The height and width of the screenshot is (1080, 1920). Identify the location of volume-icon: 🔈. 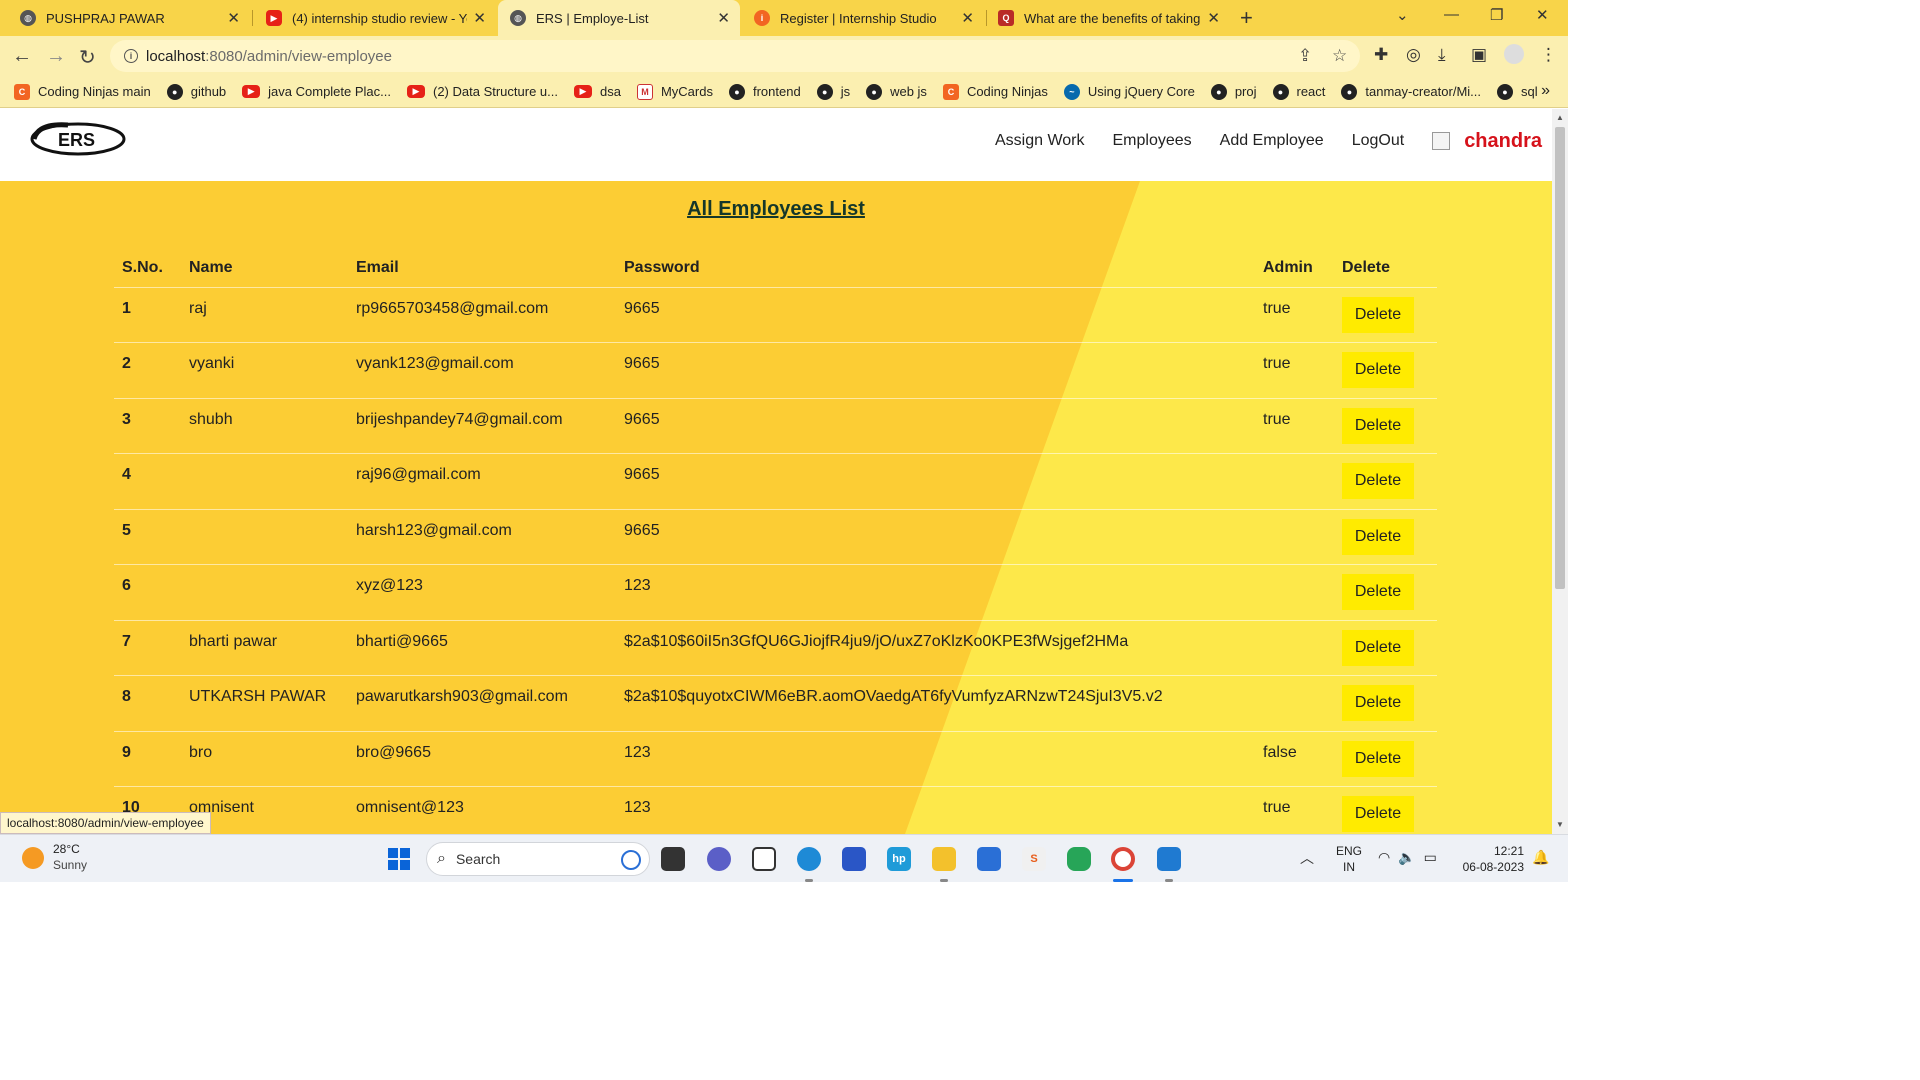
(1410, 857).